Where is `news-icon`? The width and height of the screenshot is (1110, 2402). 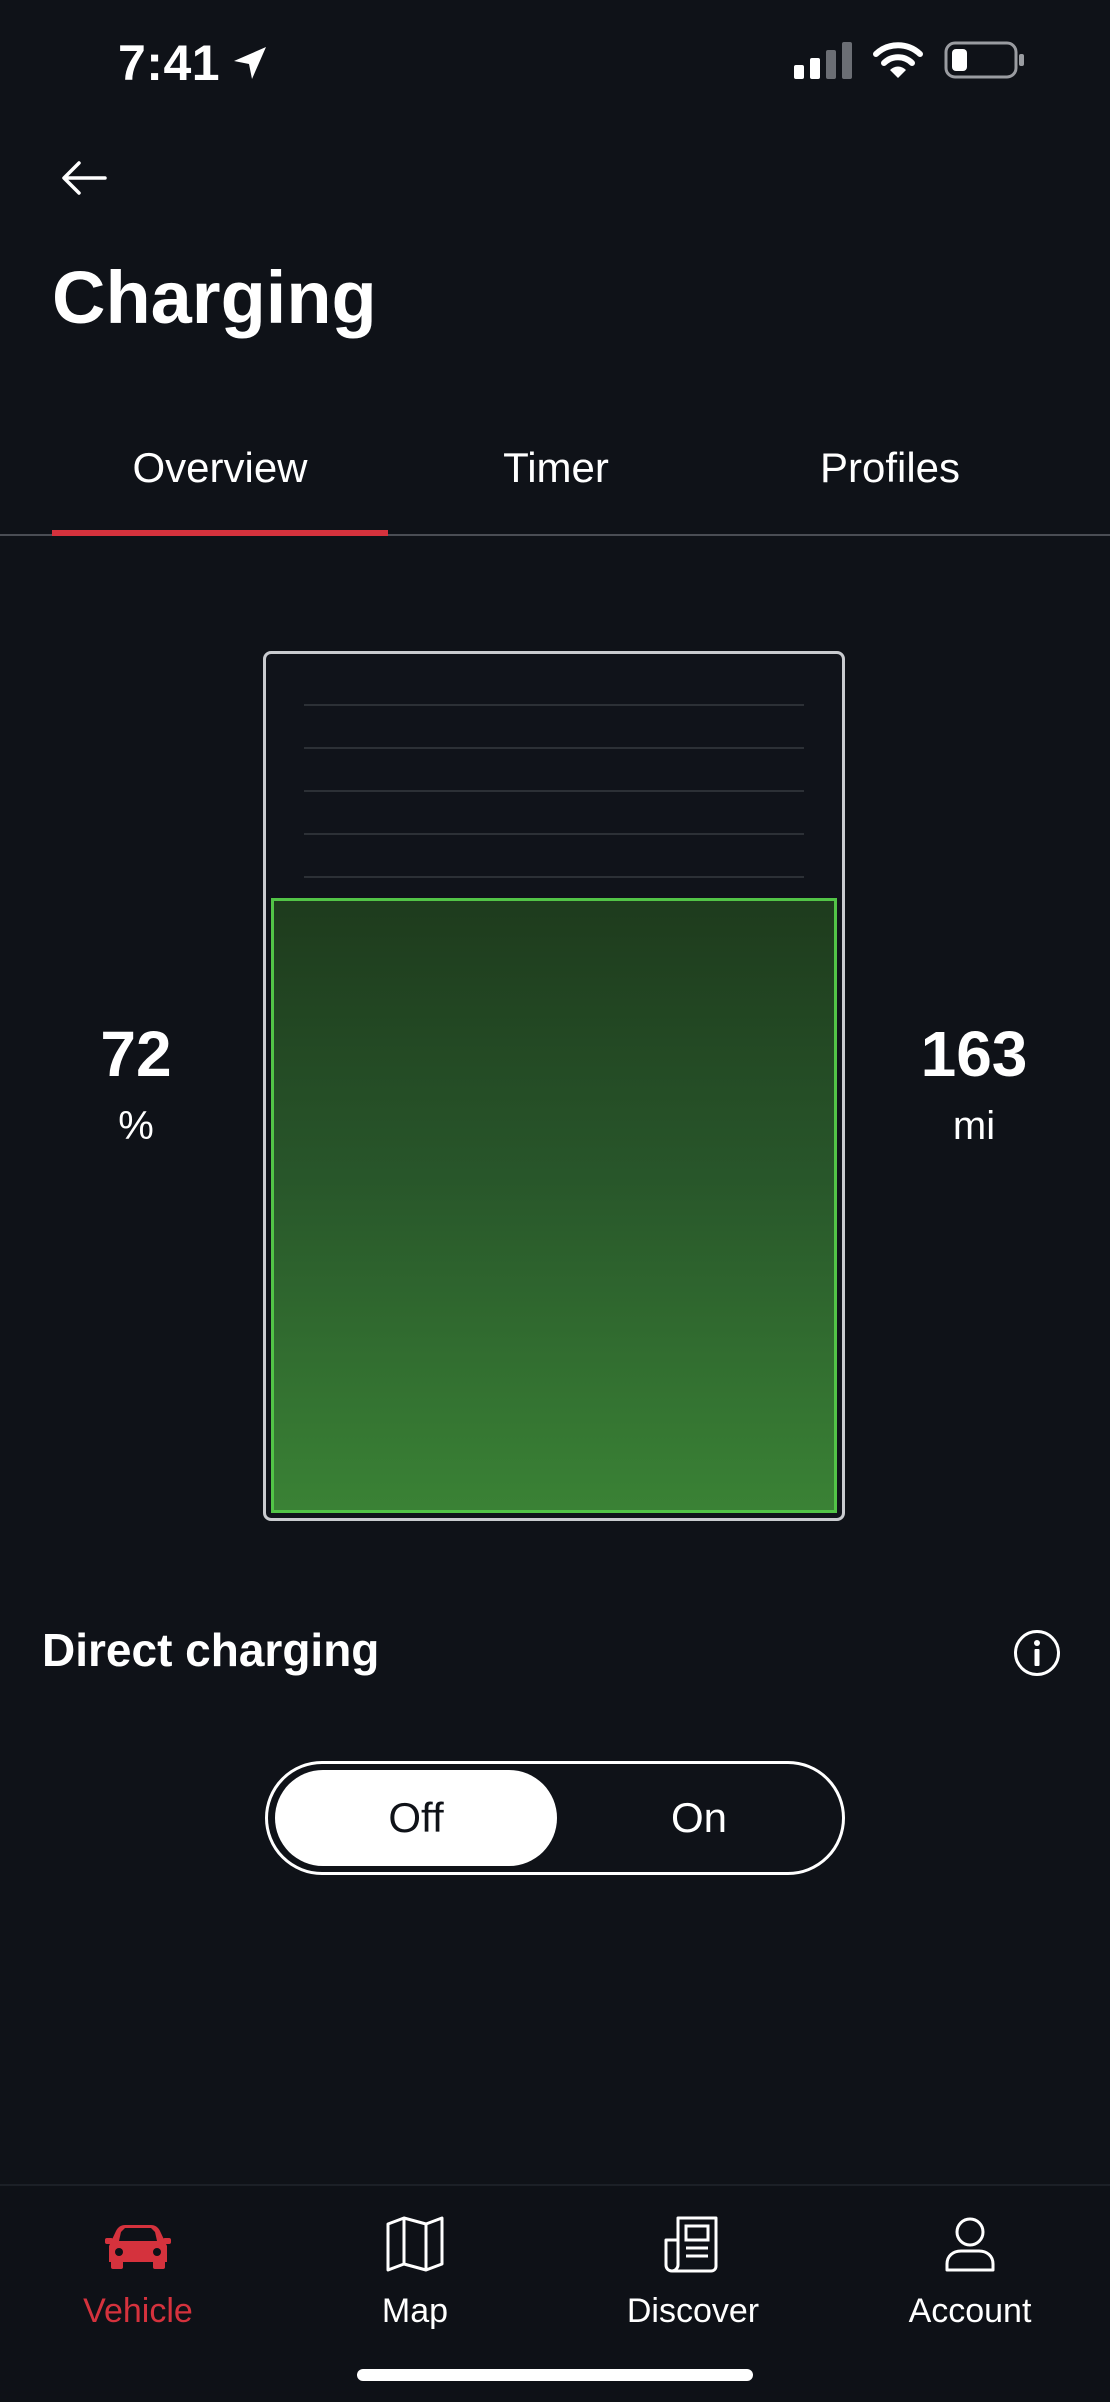 news-icon is located at coordinates (691, 2244).